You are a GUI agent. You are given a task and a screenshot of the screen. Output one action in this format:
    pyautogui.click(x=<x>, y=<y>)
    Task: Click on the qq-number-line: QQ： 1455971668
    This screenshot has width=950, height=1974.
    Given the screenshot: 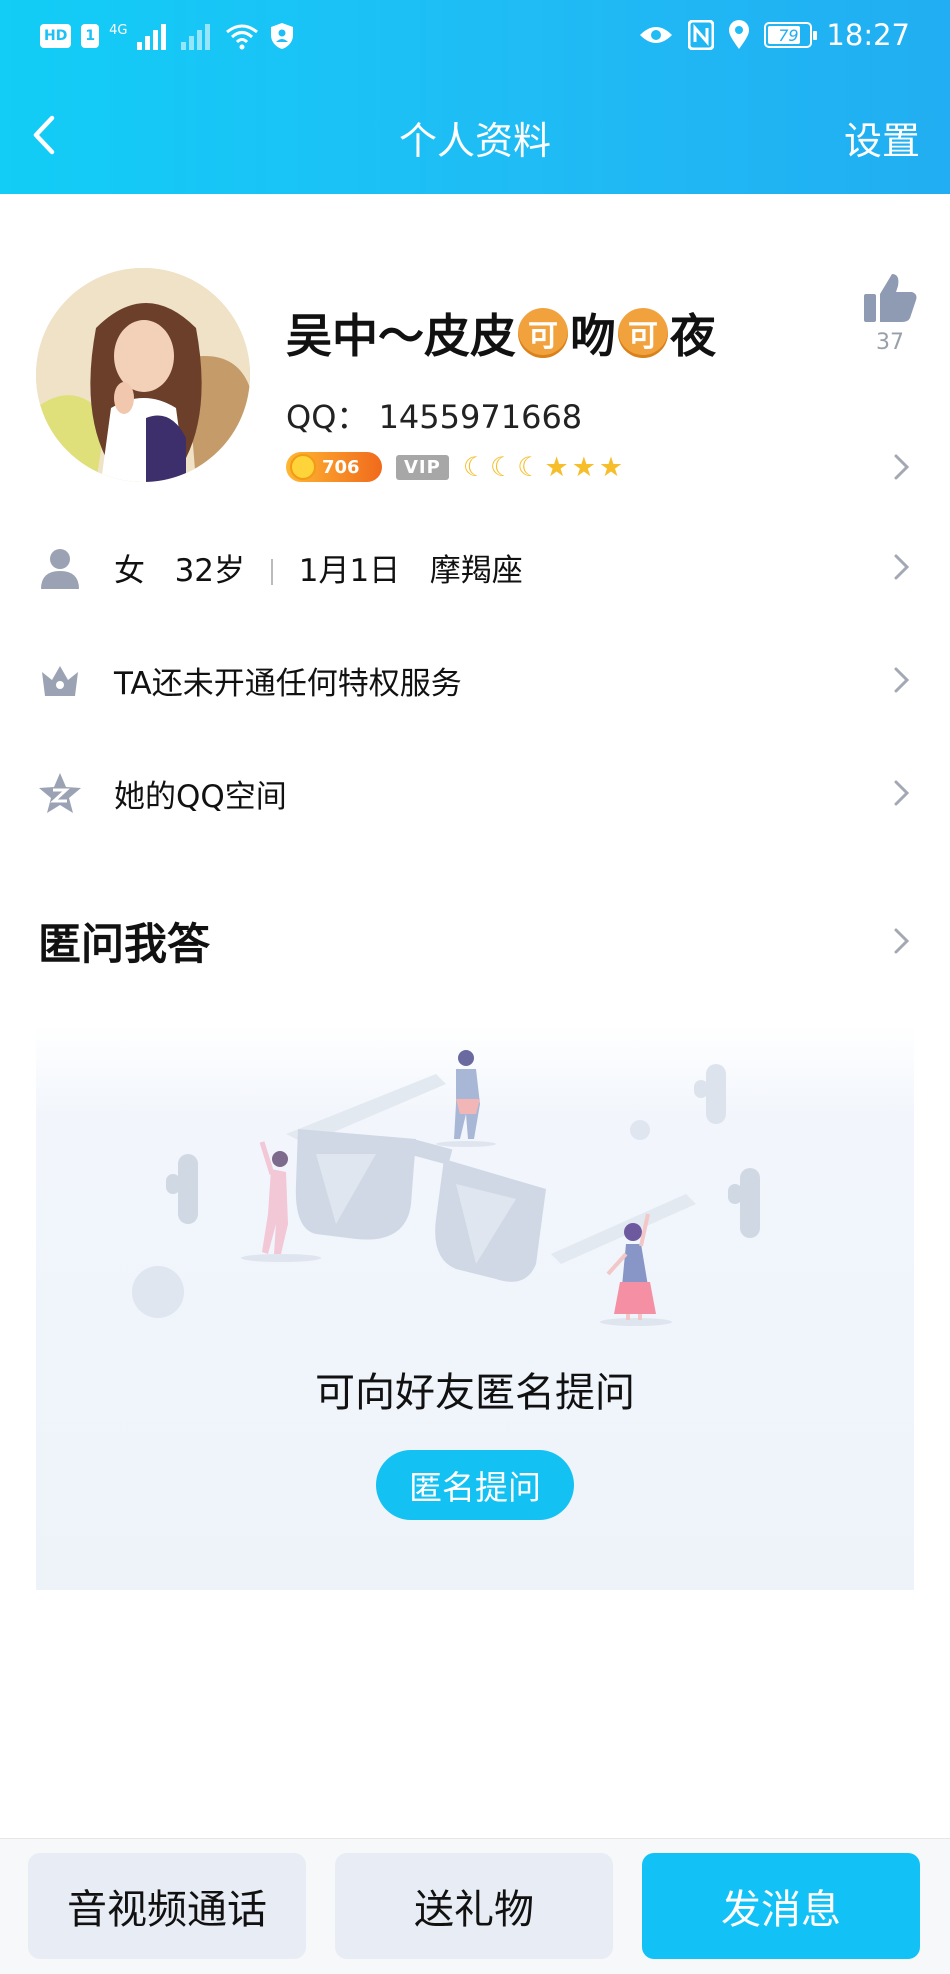 What is the action you would take?
    pyautogui.click(x=434, y=415)
    